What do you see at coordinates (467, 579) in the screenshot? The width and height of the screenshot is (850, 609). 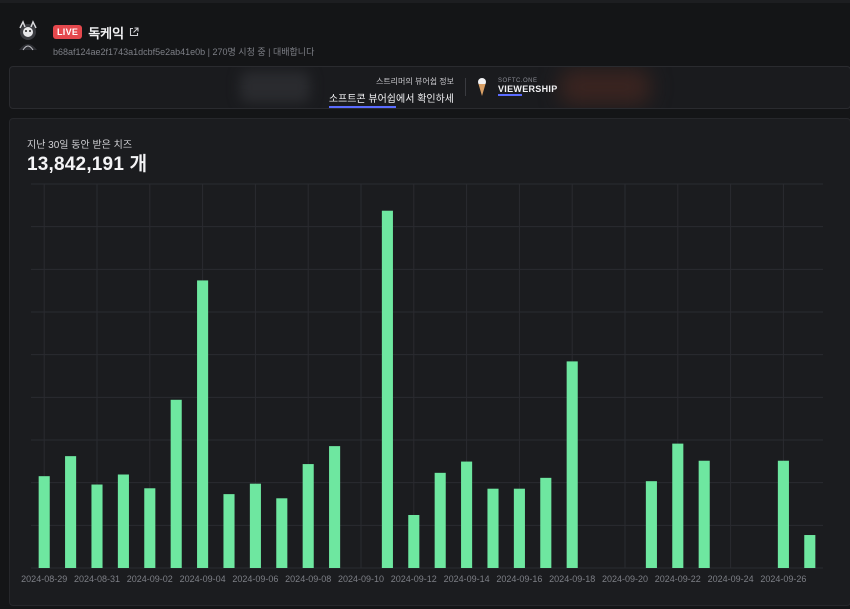 I see `x-tick-label: 2024-09-14` at bounding box center [467, 579].